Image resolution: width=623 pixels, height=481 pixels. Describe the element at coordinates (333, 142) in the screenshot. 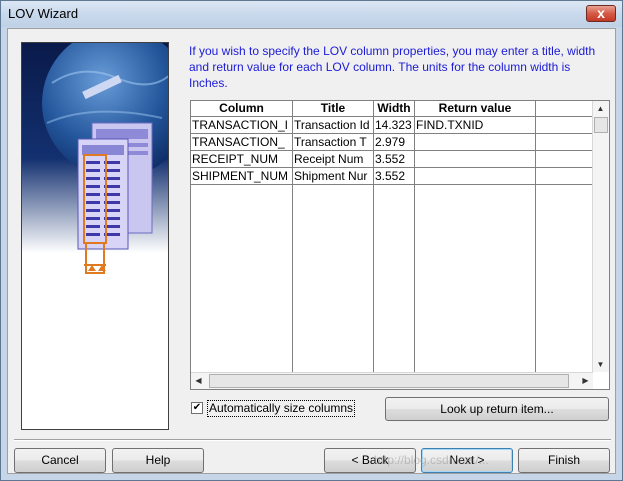

I see `table-cell: Transaction T` at that location.